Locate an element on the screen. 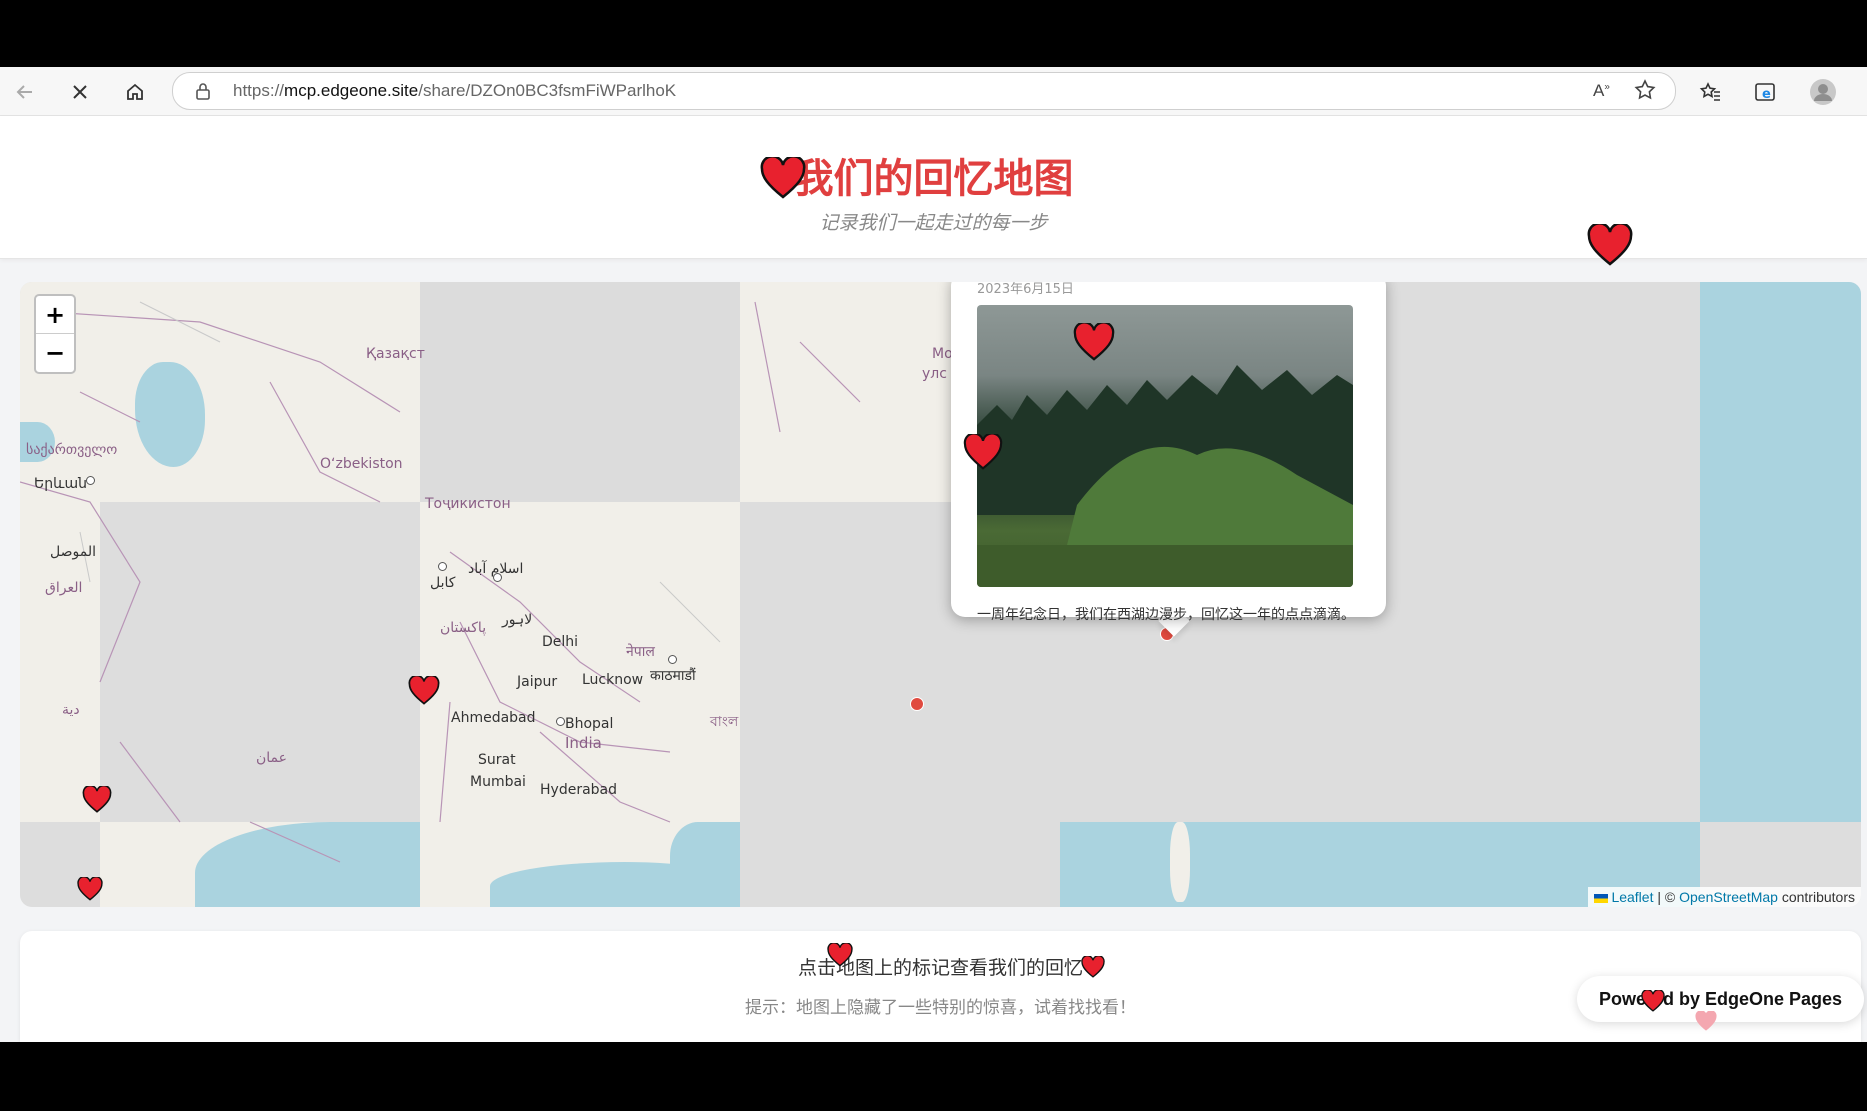  memory-popup: 2023年6月15日 一周年纪念日，我们在西湖边漫步，回忆这一年的点点滴滴。 is located at coordinates (1168, 452).